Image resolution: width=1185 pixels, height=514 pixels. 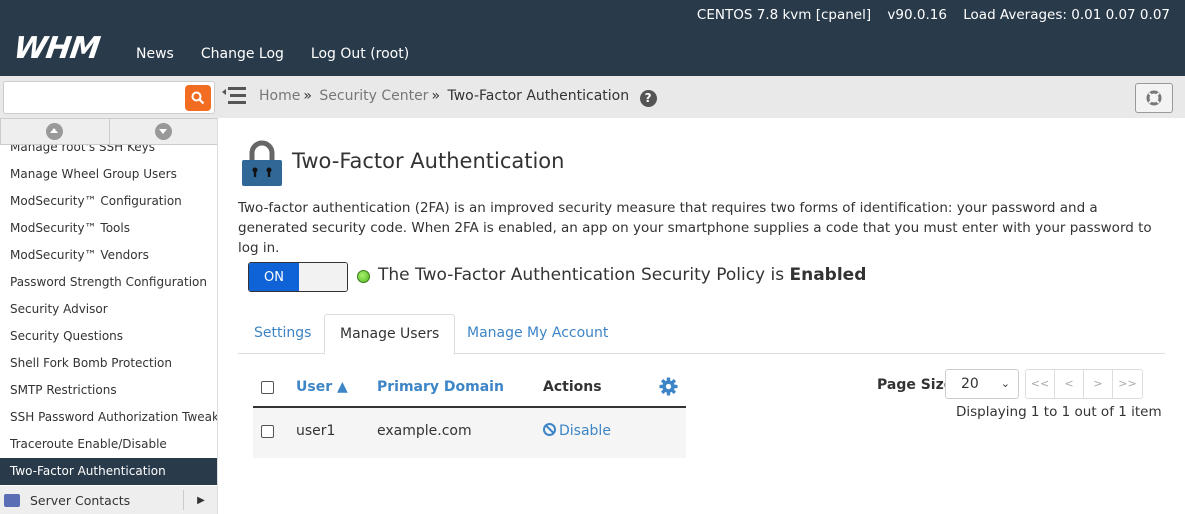 I want to click on close-button, so click(x=1154, y=98).